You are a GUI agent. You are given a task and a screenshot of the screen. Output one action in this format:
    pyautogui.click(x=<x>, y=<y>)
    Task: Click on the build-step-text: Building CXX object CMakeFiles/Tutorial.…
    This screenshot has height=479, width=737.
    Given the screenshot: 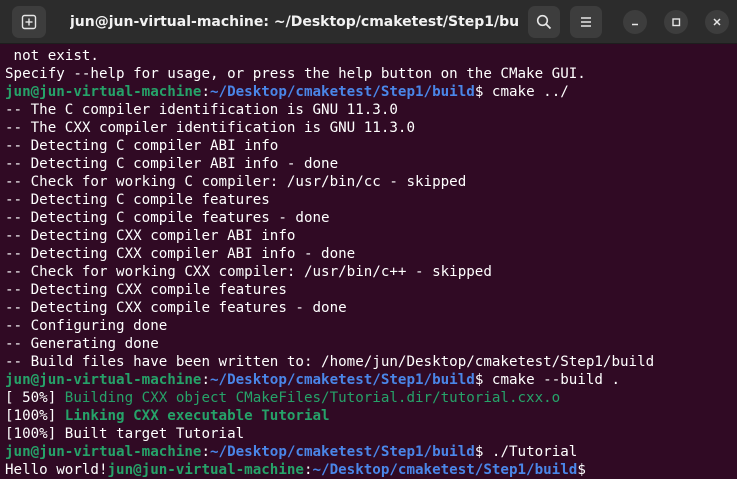 What is the action you would take?
    pyautogui.click(x=312, y=398)
    